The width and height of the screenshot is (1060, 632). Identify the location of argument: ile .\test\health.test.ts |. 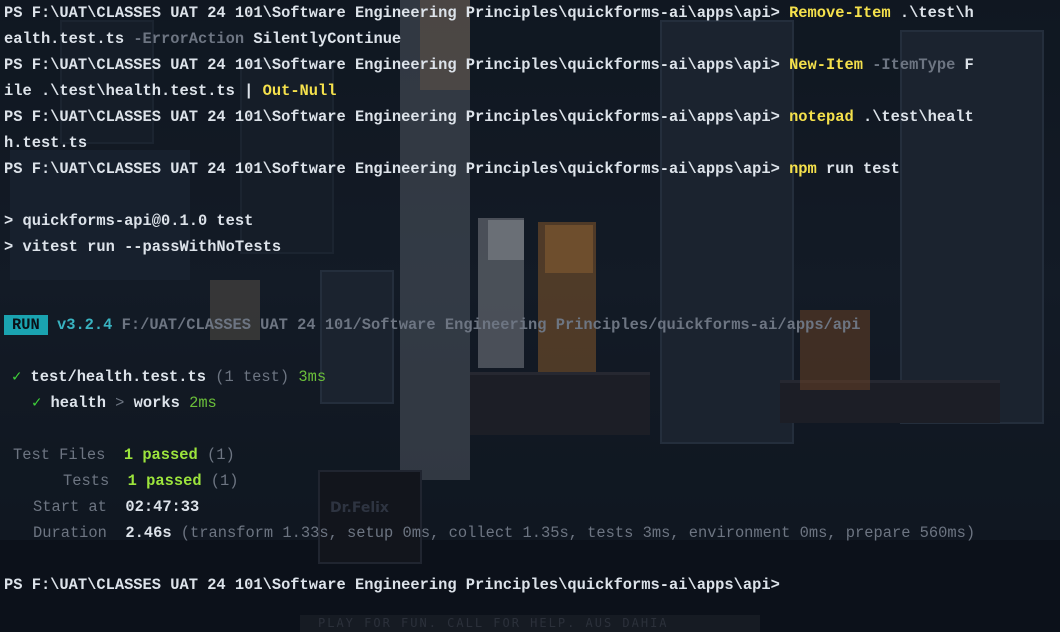
(133, 91).